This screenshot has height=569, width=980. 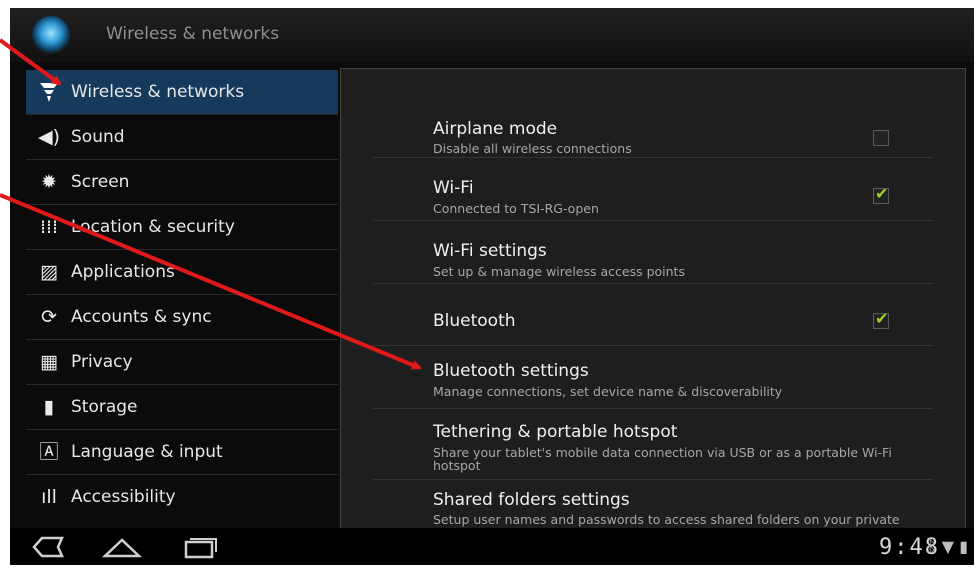 What do you see at coordinates (182, 271) in the screenshot?
I see `sidebar-item-applications: ▨ Applications` at bounding box center [182, 271].